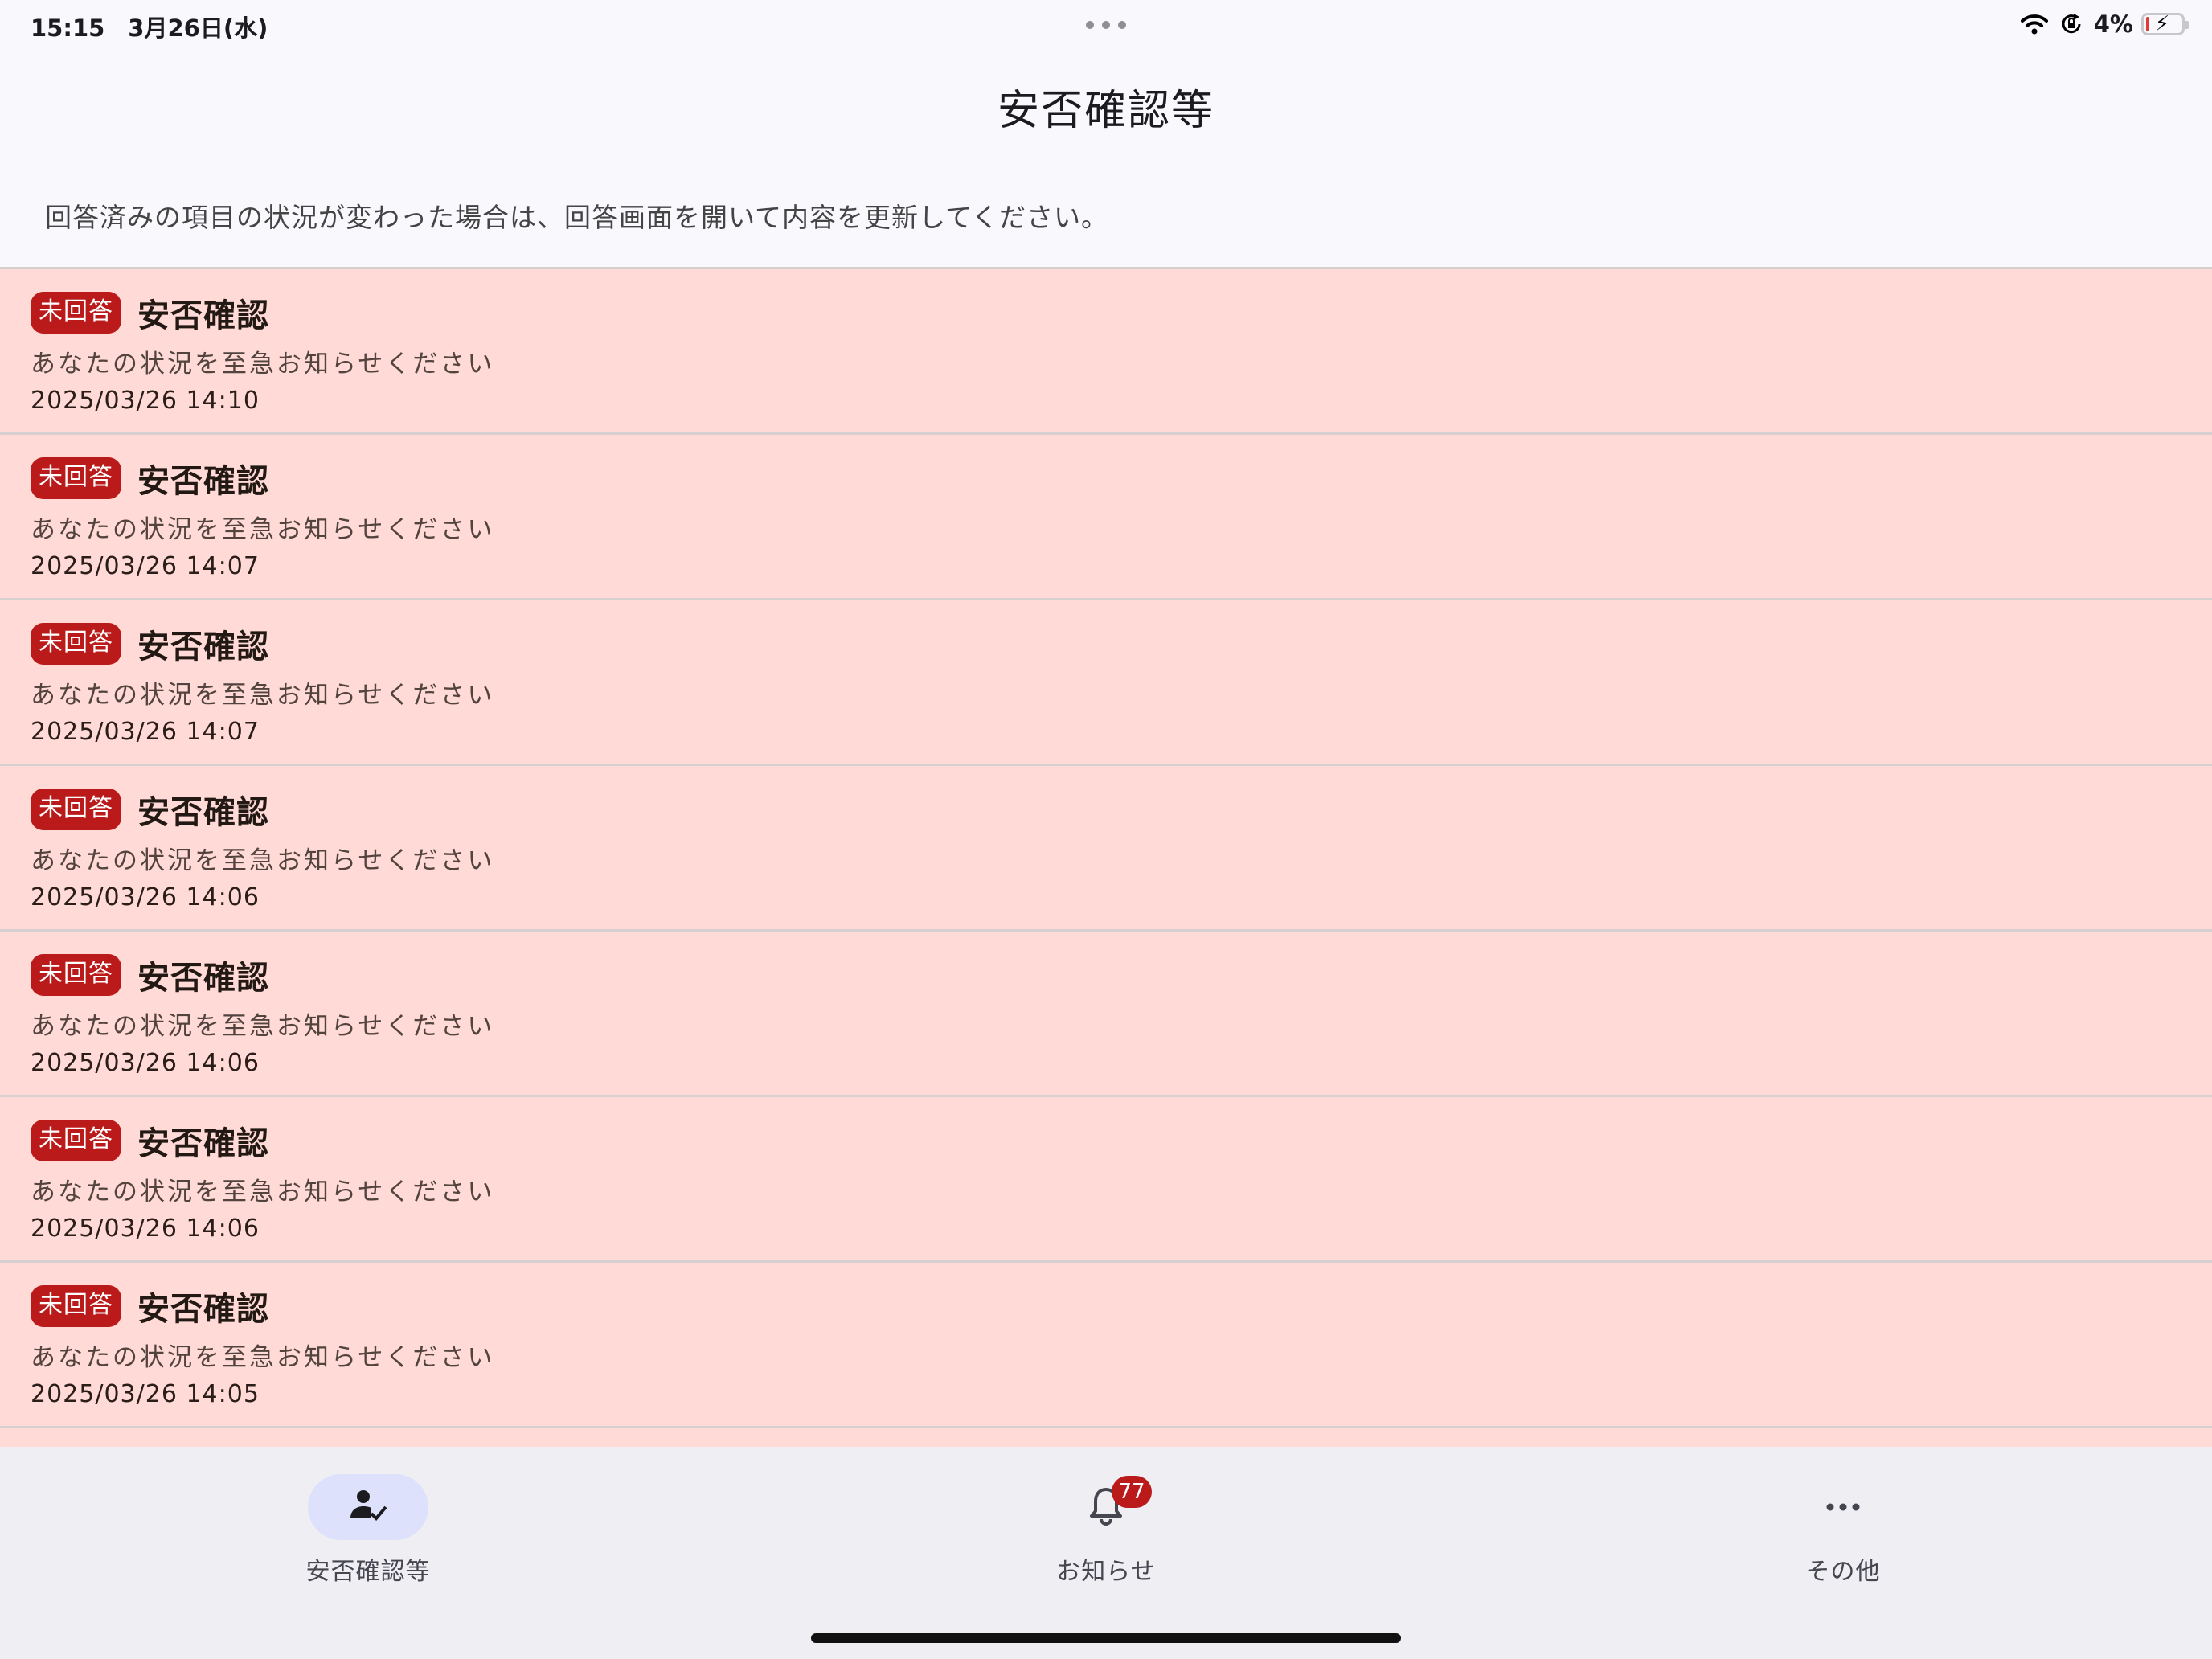  I want to click on battery-icon: ⚡, so click(2165, 24).